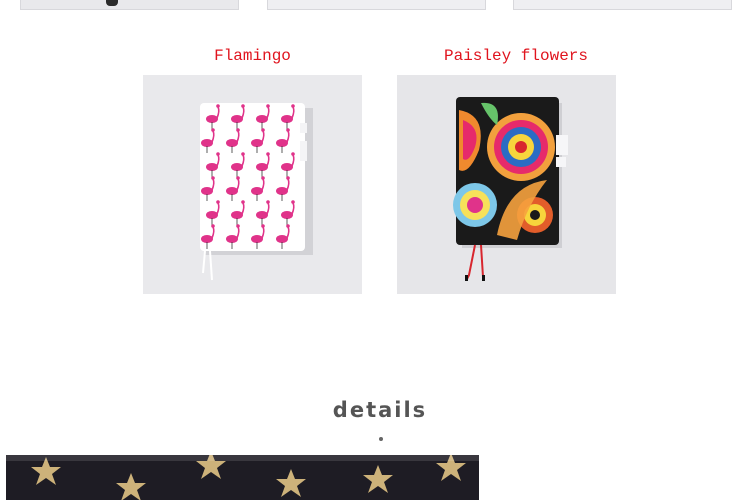  I want to click on detail-photo-stars, so click(242, 477).